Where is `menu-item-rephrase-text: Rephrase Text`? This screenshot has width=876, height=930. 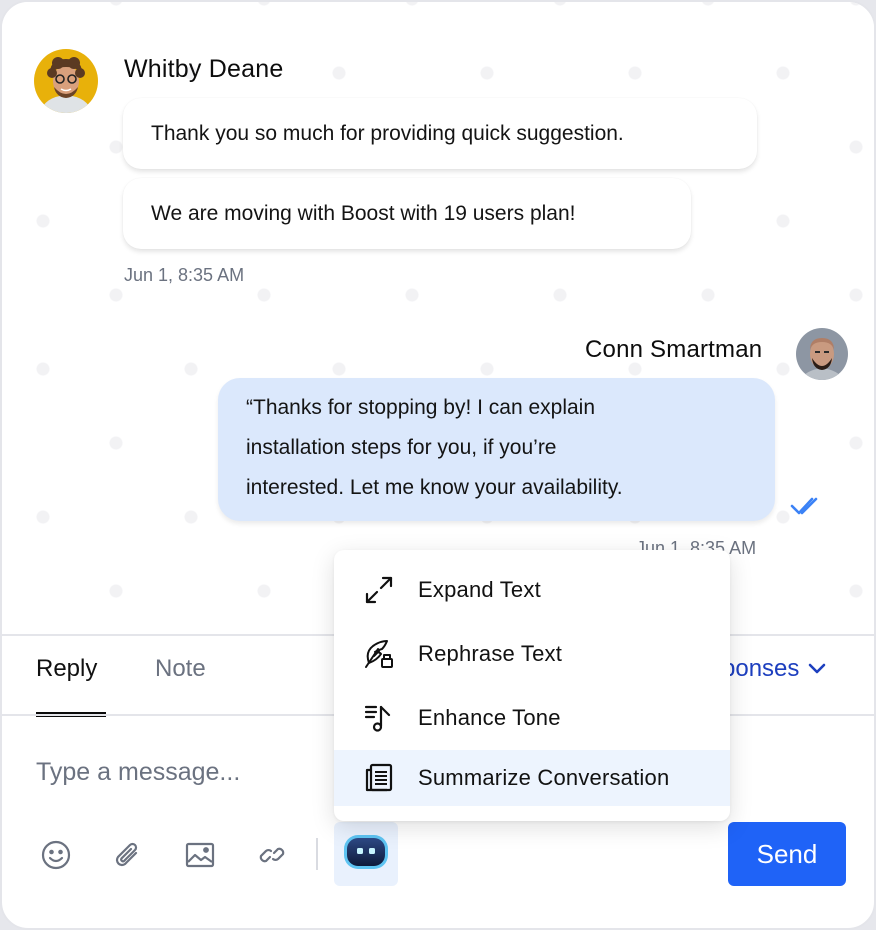
menu-item-rephrase-text: Rephrase Text is located at coordinates (532, 654).